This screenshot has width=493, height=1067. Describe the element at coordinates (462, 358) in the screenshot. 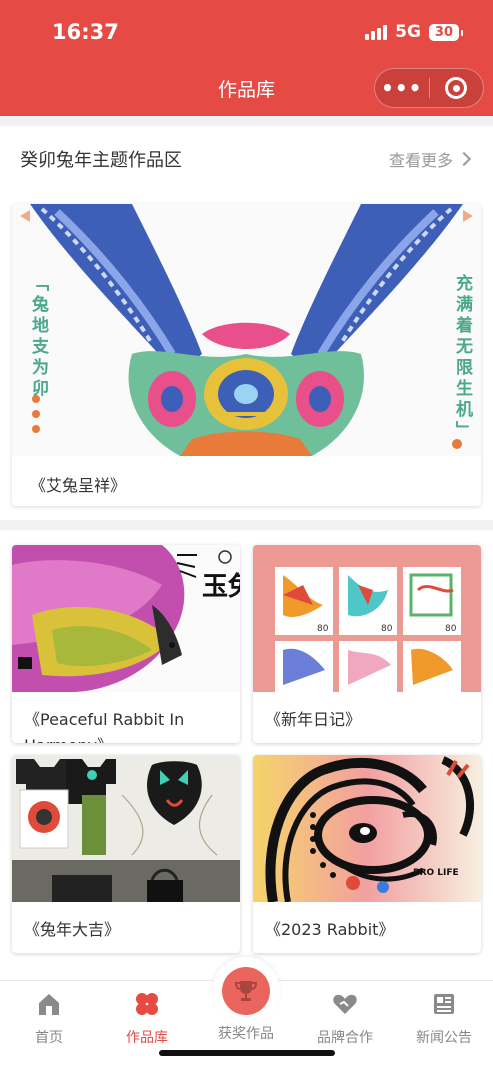

I see `featured-right-text: 充满着无限生机」` at that location.